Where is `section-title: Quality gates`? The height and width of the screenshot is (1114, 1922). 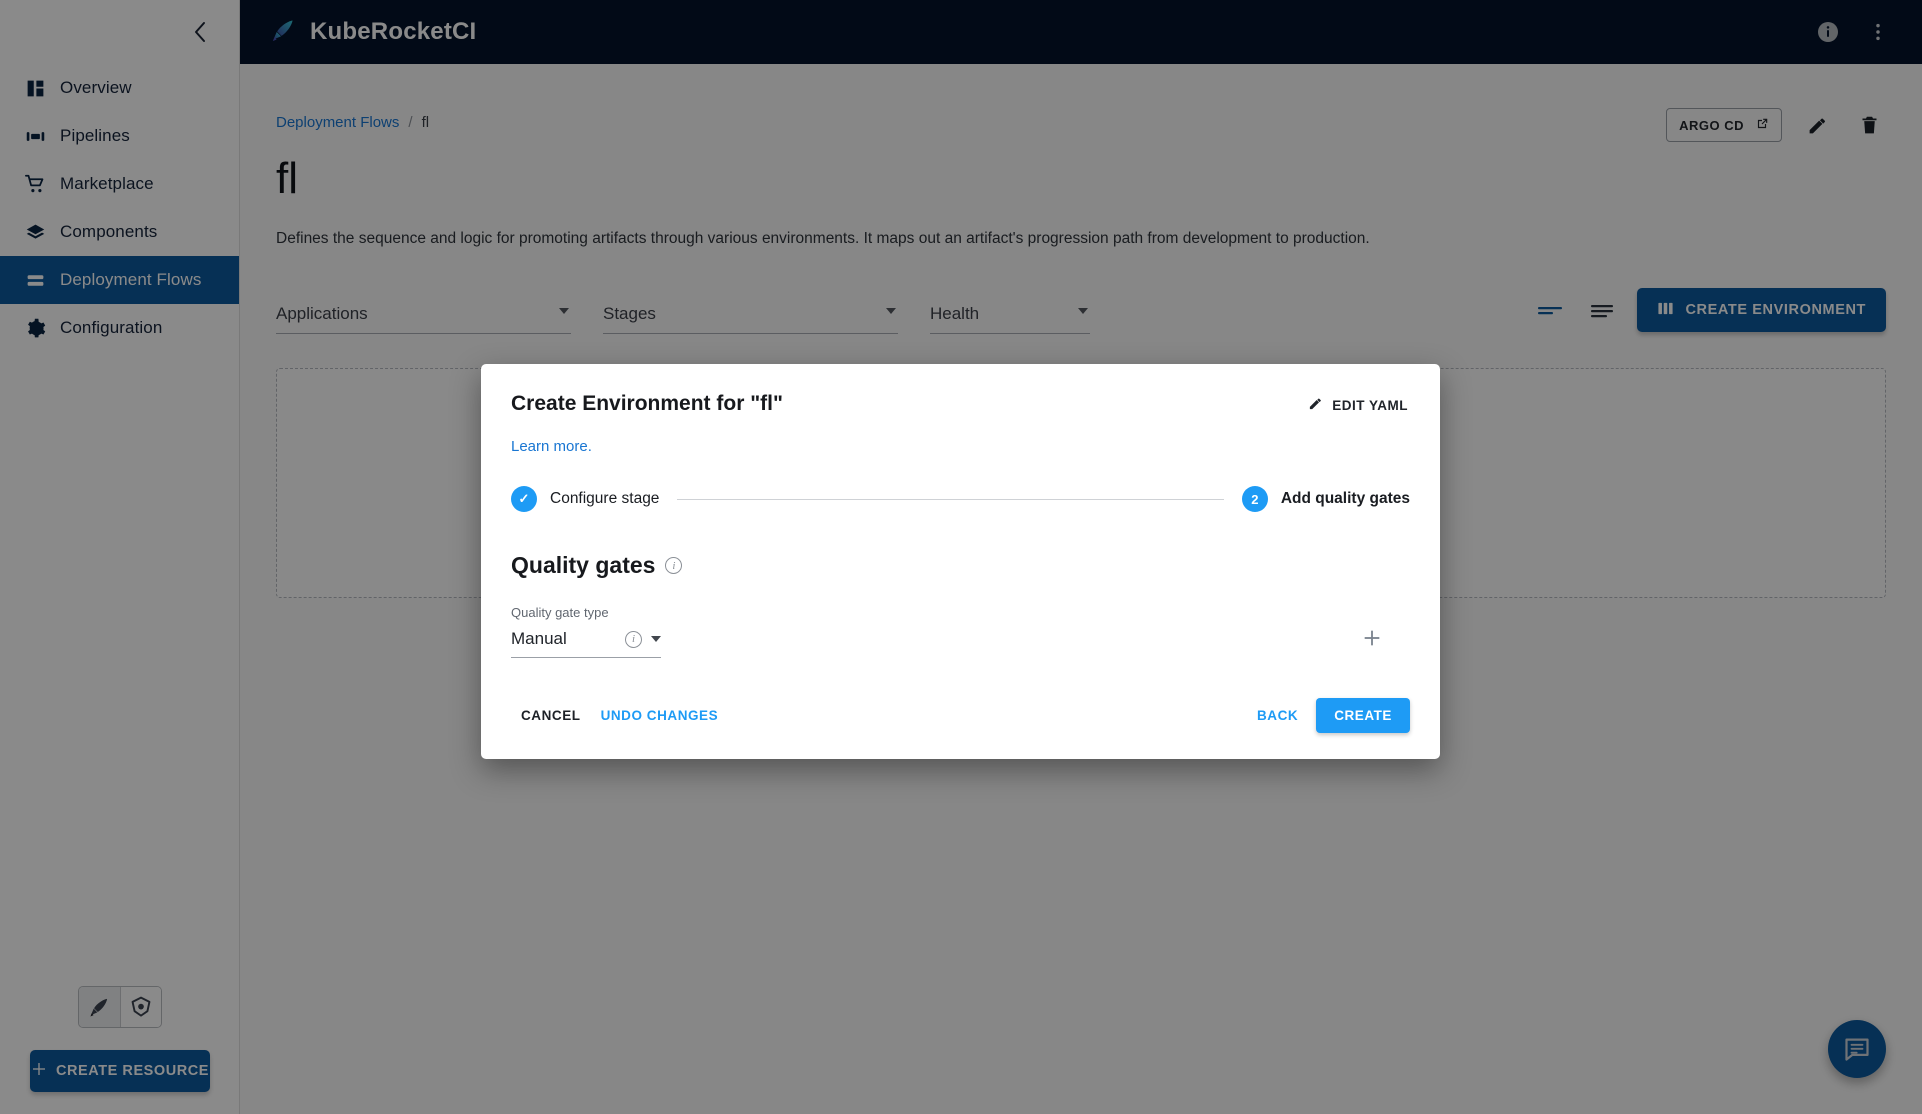 section-title: Quality gates is located at coordinates (583, 565).